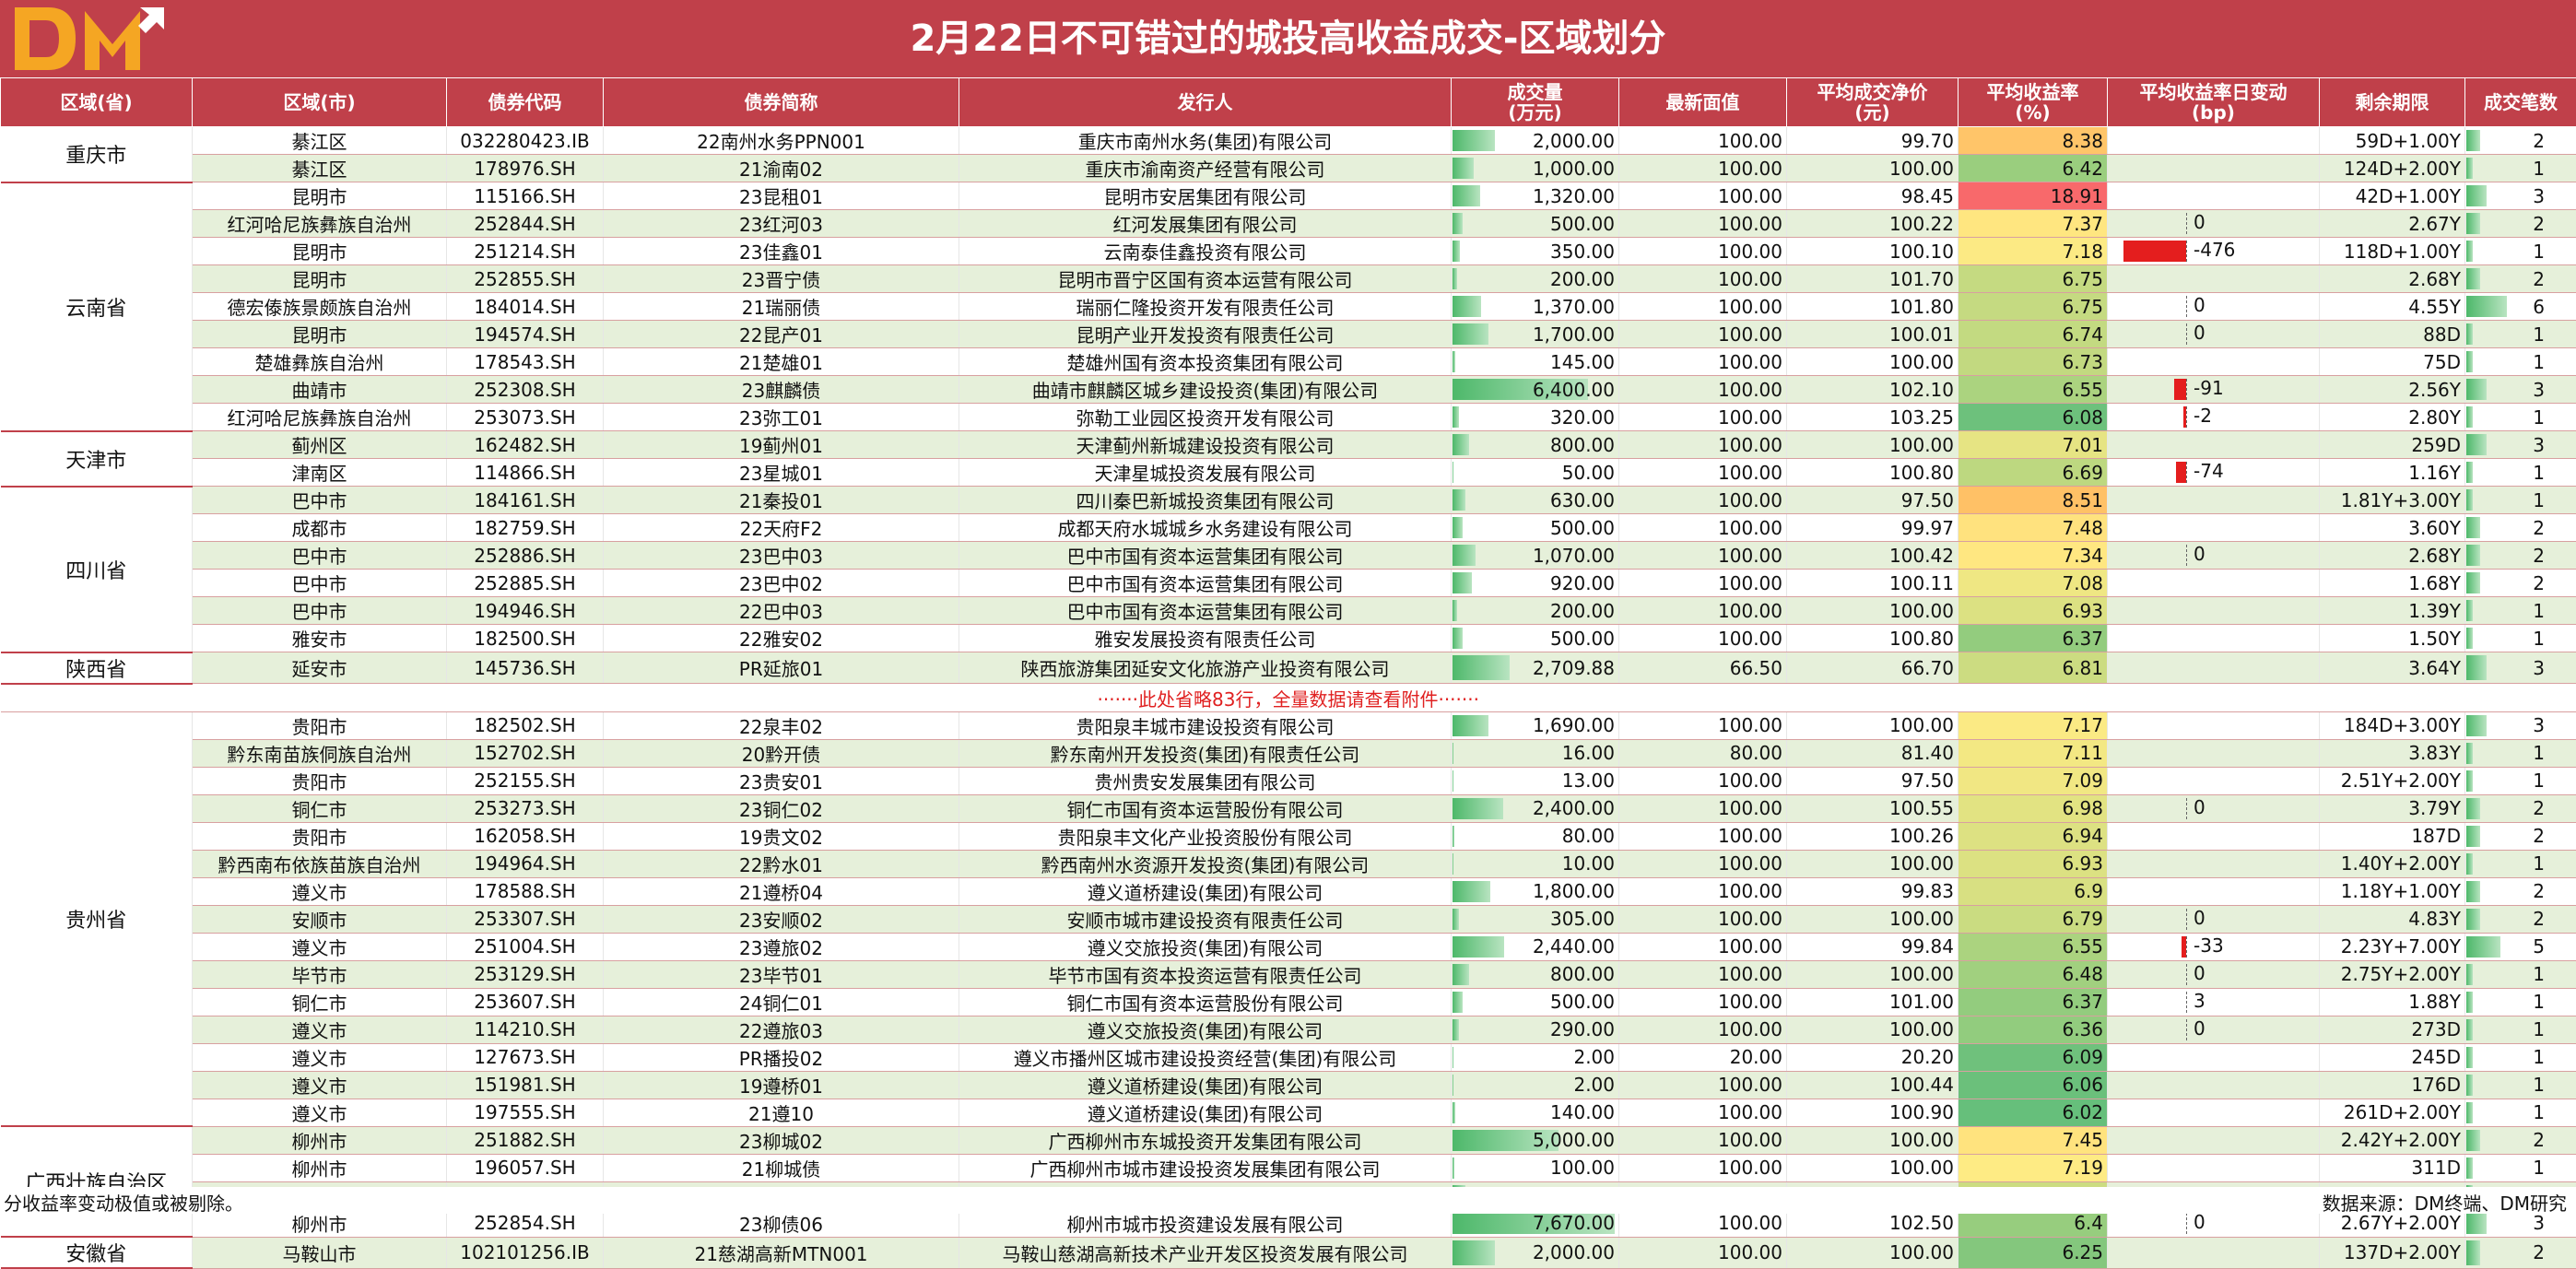 This screenshot has width=2576, height=1269. I want to click on bond-name-cell: 22遵旅03, so click(781, 1029).